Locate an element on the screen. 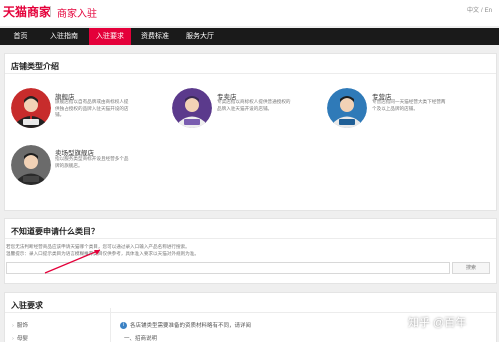 The width and height of the screenshot is (499, 342). category-search-button: 搜索 is located at coordinates (471, 268).